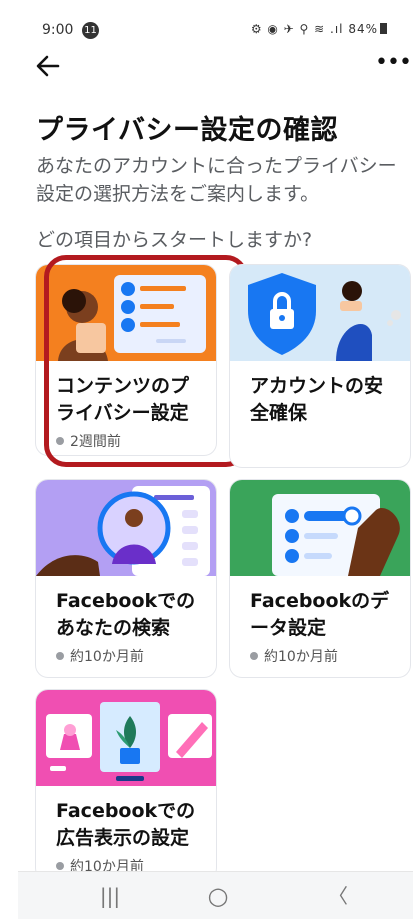  I want to click on card-title: Facebookのデータ設定, so click(320, 614).